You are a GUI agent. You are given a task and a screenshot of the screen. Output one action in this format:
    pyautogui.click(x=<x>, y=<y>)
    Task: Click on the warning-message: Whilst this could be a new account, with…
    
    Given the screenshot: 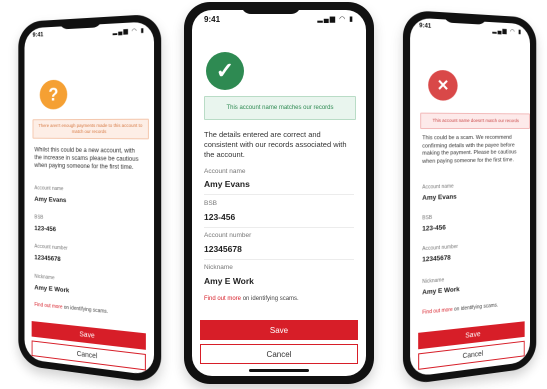 What is the action you would take?
    pyautogui.click(x=86, y=159)
    